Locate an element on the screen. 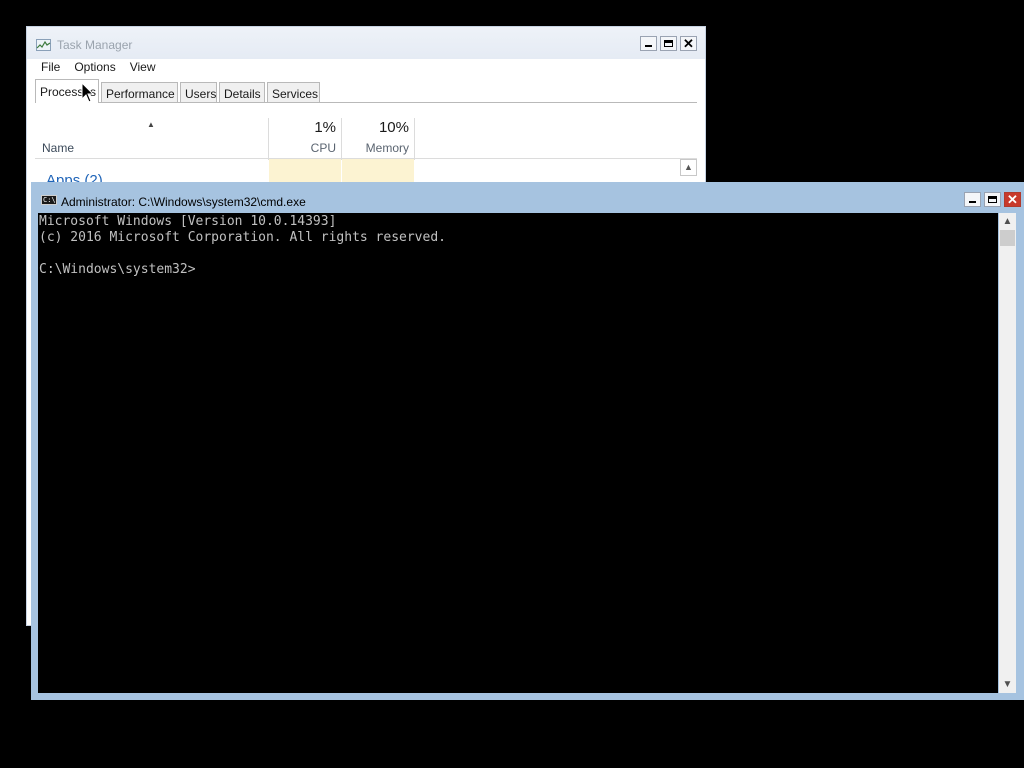  cpu-percent: 1% is located at coordinates (325, 127).